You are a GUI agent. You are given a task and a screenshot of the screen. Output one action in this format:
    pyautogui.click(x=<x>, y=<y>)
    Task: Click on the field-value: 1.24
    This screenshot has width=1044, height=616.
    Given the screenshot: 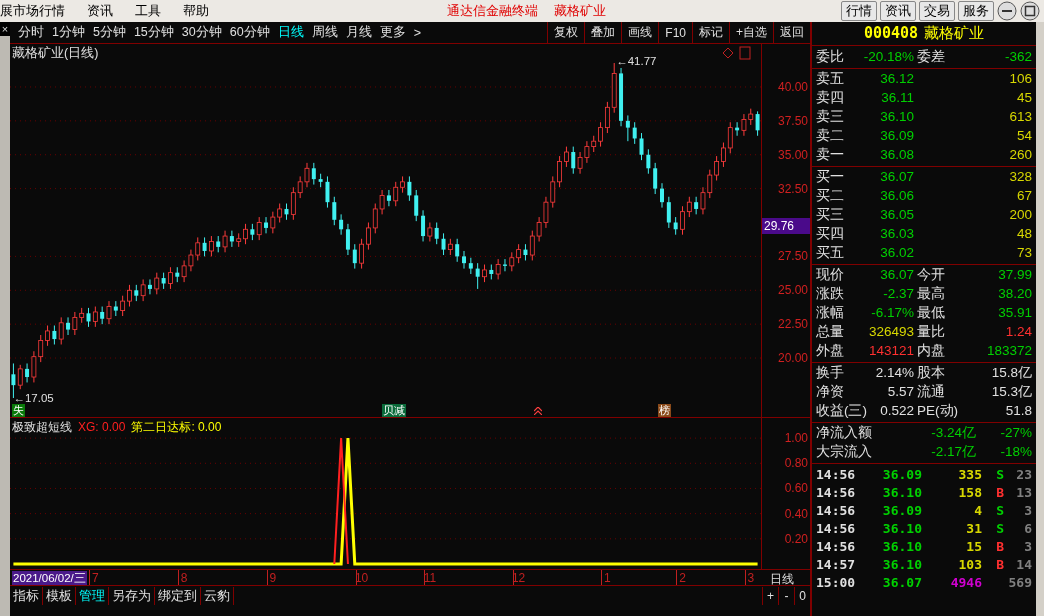 What is the action you would take?
    pyautogui.click(x=1018, y=332)
    